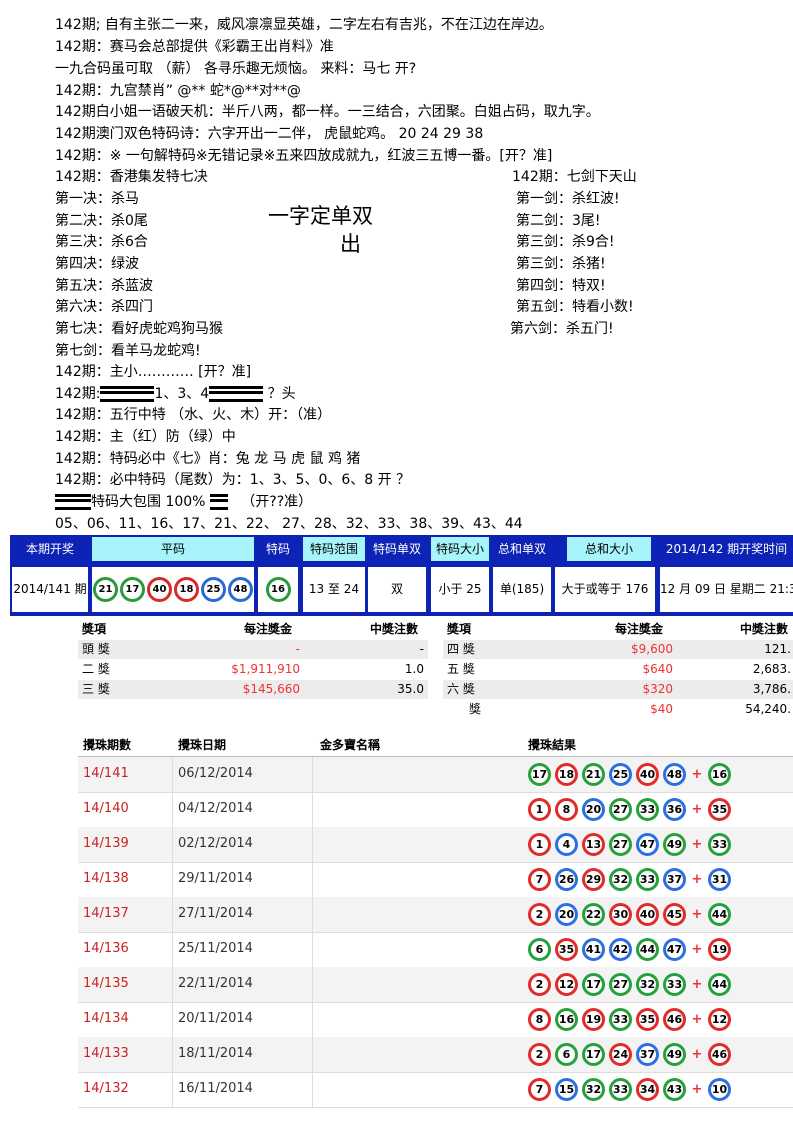 The width and height of the screenshot is (793, 1122). What do you see at coordinates (320, 216) in the screenshot?
I see `big-title: 一字定单双` at bounding box center [320, 216].